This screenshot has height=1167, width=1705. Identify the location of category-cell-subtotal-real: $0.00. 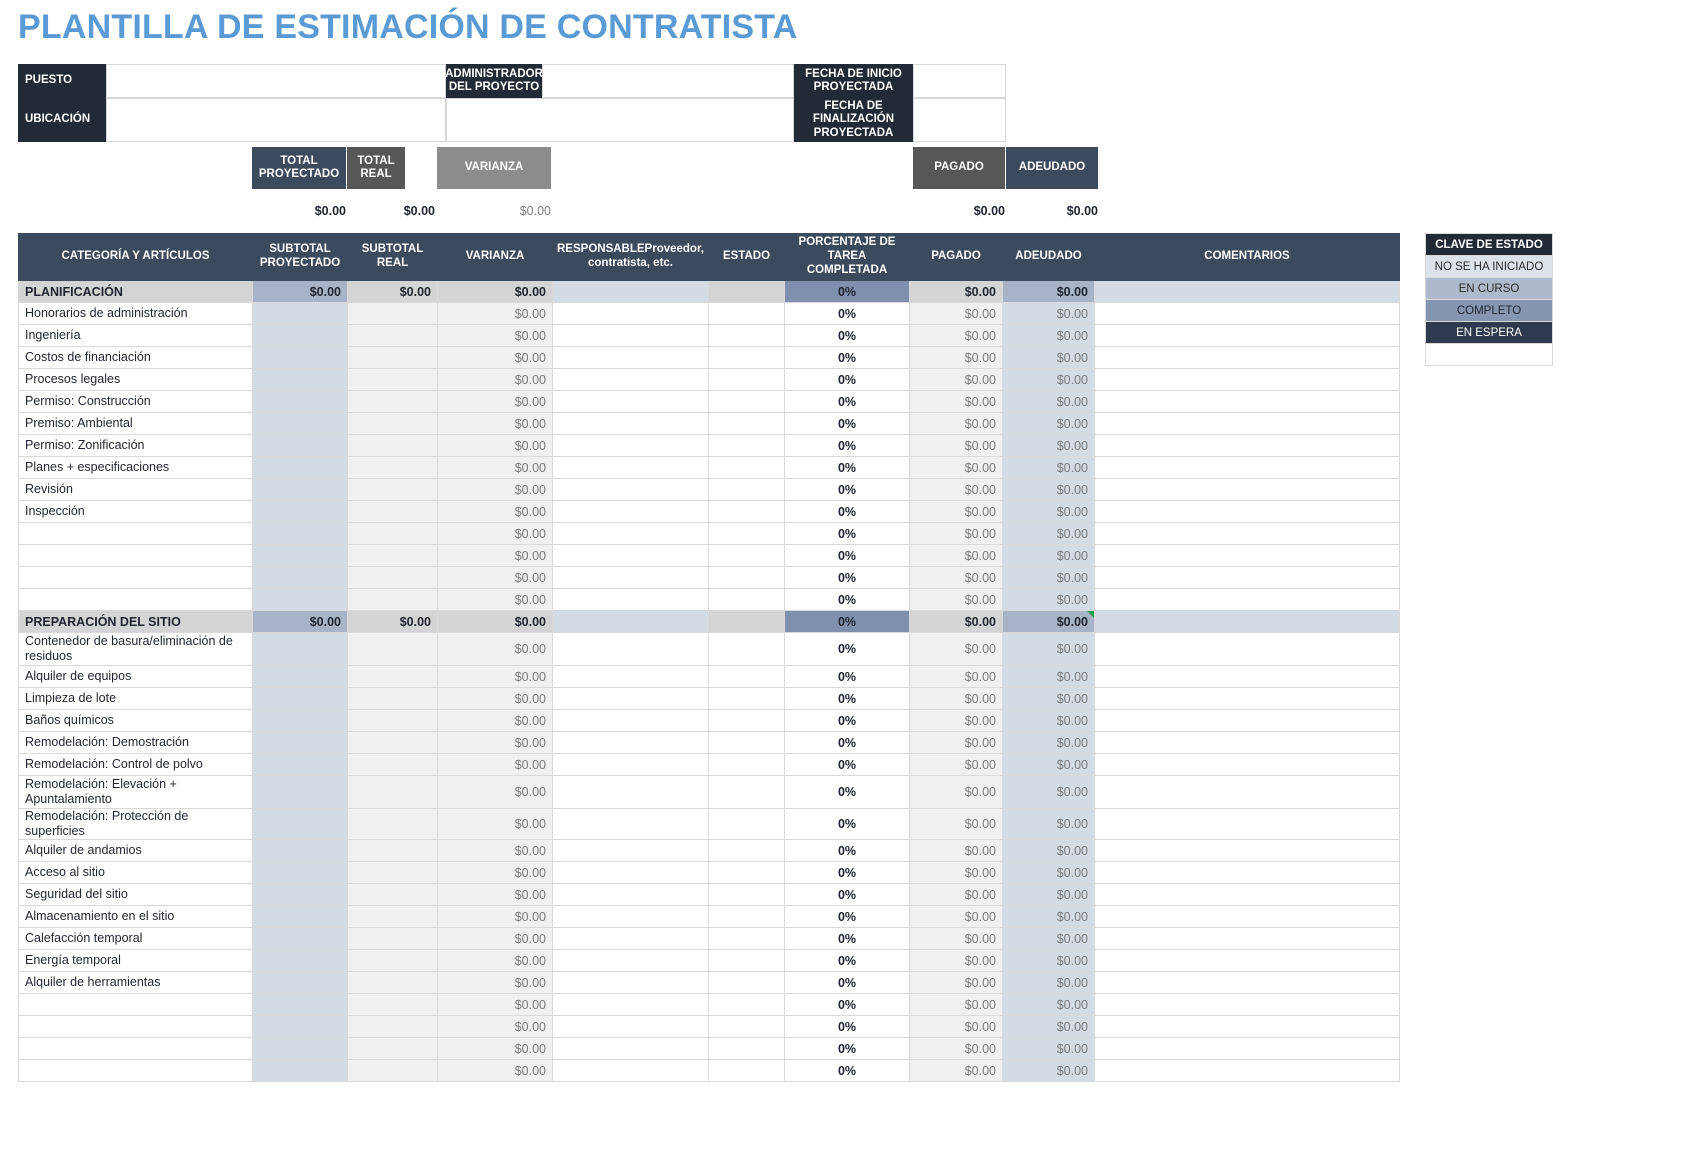
(392, 291).